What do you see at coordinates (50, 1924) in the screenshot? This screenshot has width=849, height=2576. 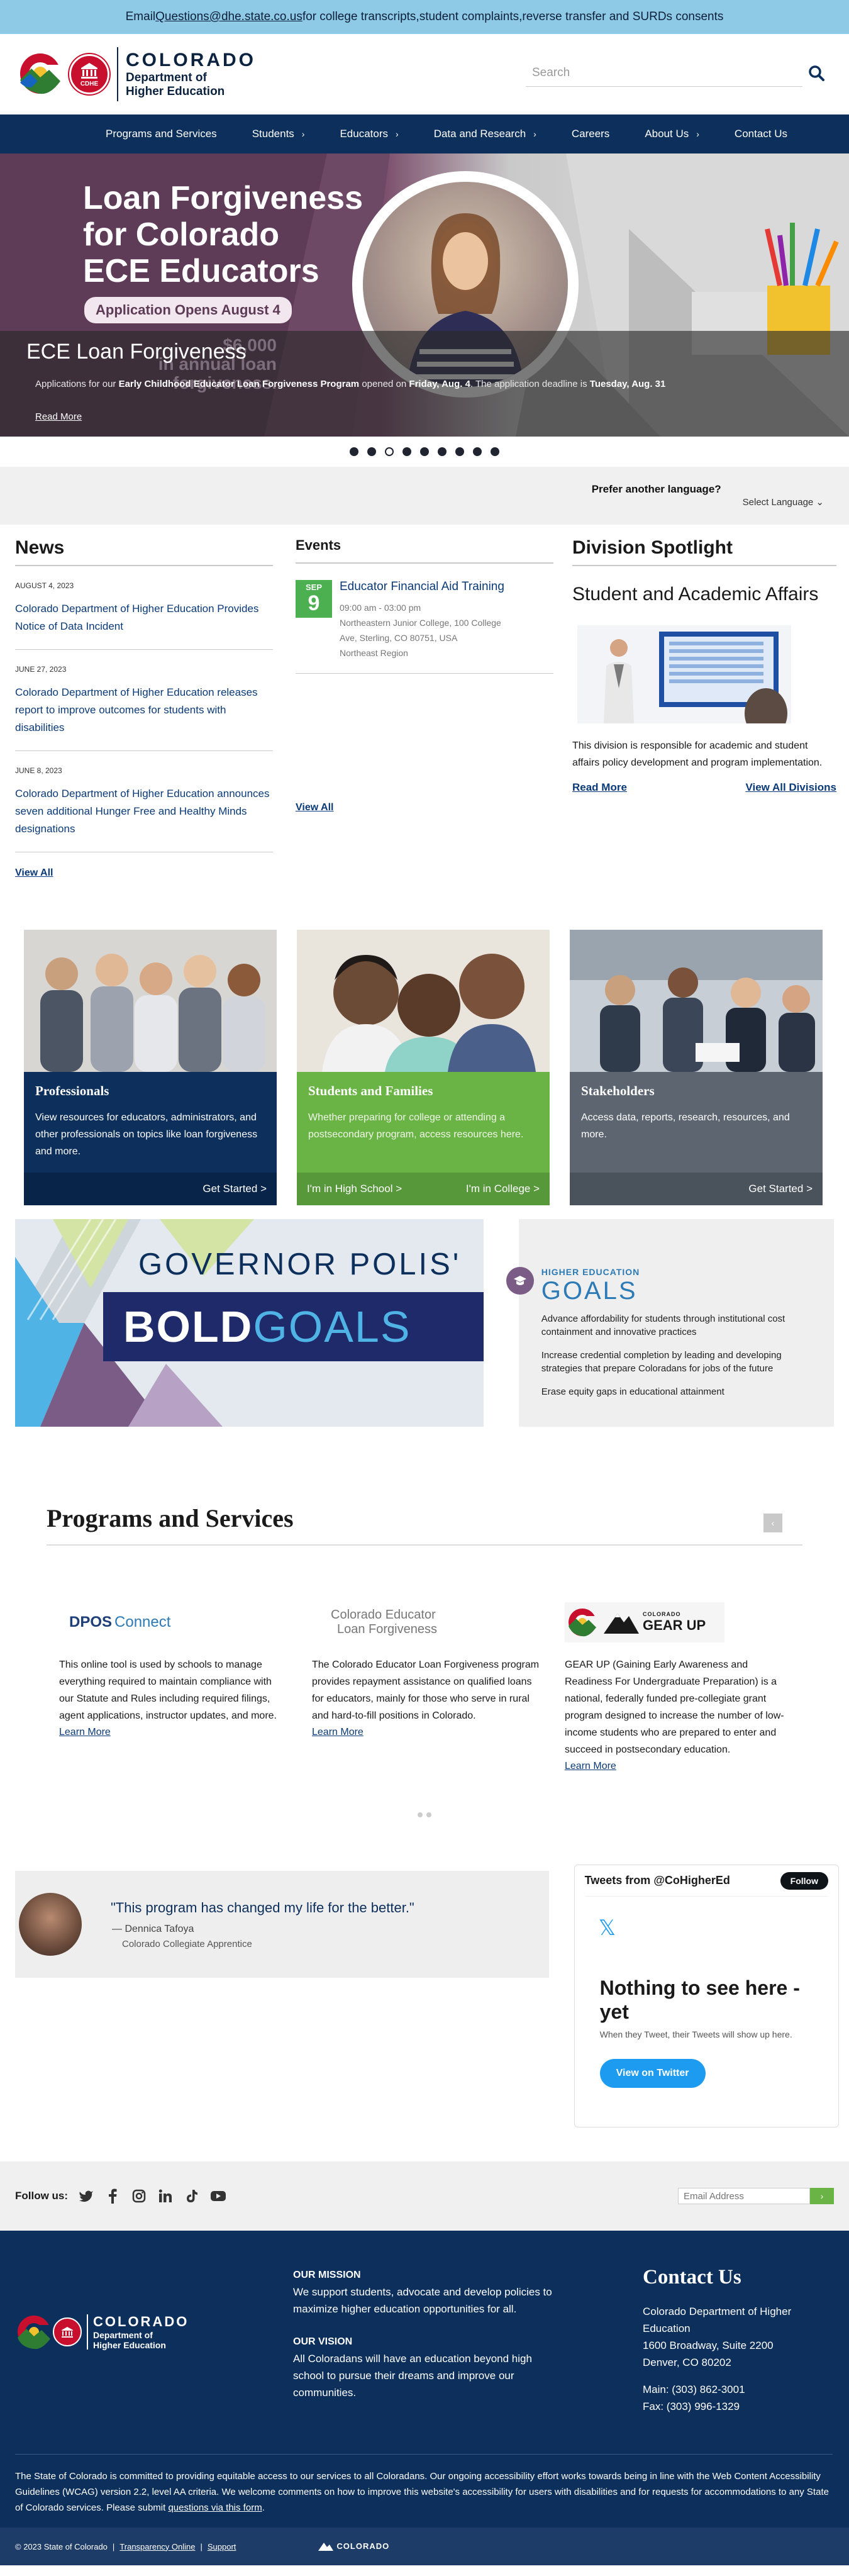 I see `testimonial-avatar` at bounding box center [50, 1924].